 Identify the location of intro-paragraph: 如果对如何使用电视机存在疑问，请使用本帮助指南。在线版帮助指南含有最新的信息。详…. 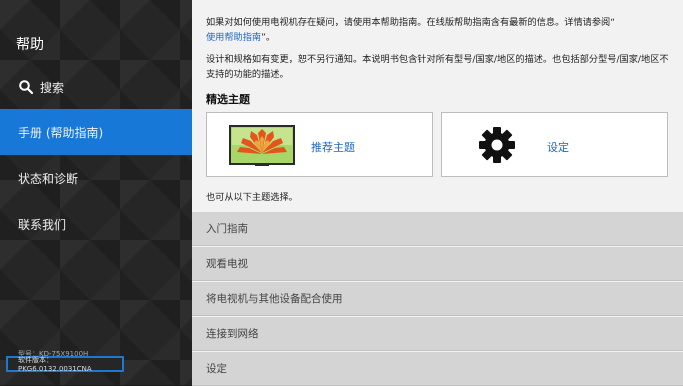
(440, 30).